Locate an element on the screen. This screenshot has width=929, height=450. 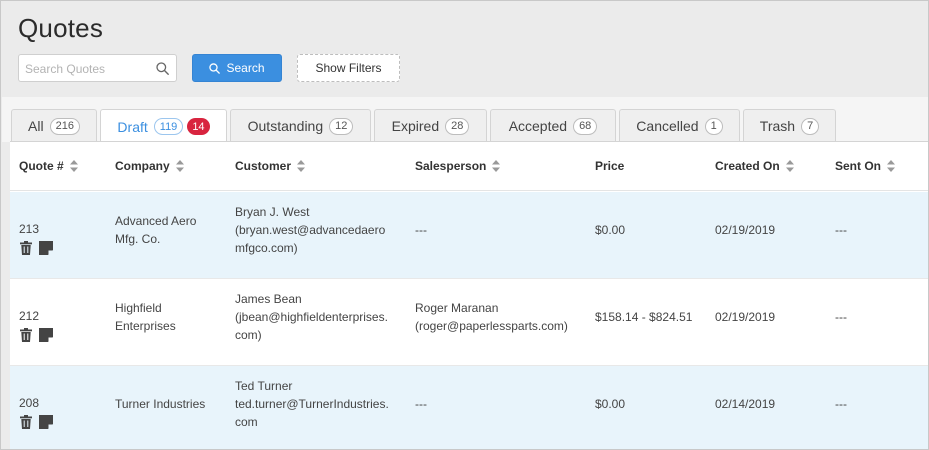
tab-expired: Expired 28 is located at coordinates (430, 125).